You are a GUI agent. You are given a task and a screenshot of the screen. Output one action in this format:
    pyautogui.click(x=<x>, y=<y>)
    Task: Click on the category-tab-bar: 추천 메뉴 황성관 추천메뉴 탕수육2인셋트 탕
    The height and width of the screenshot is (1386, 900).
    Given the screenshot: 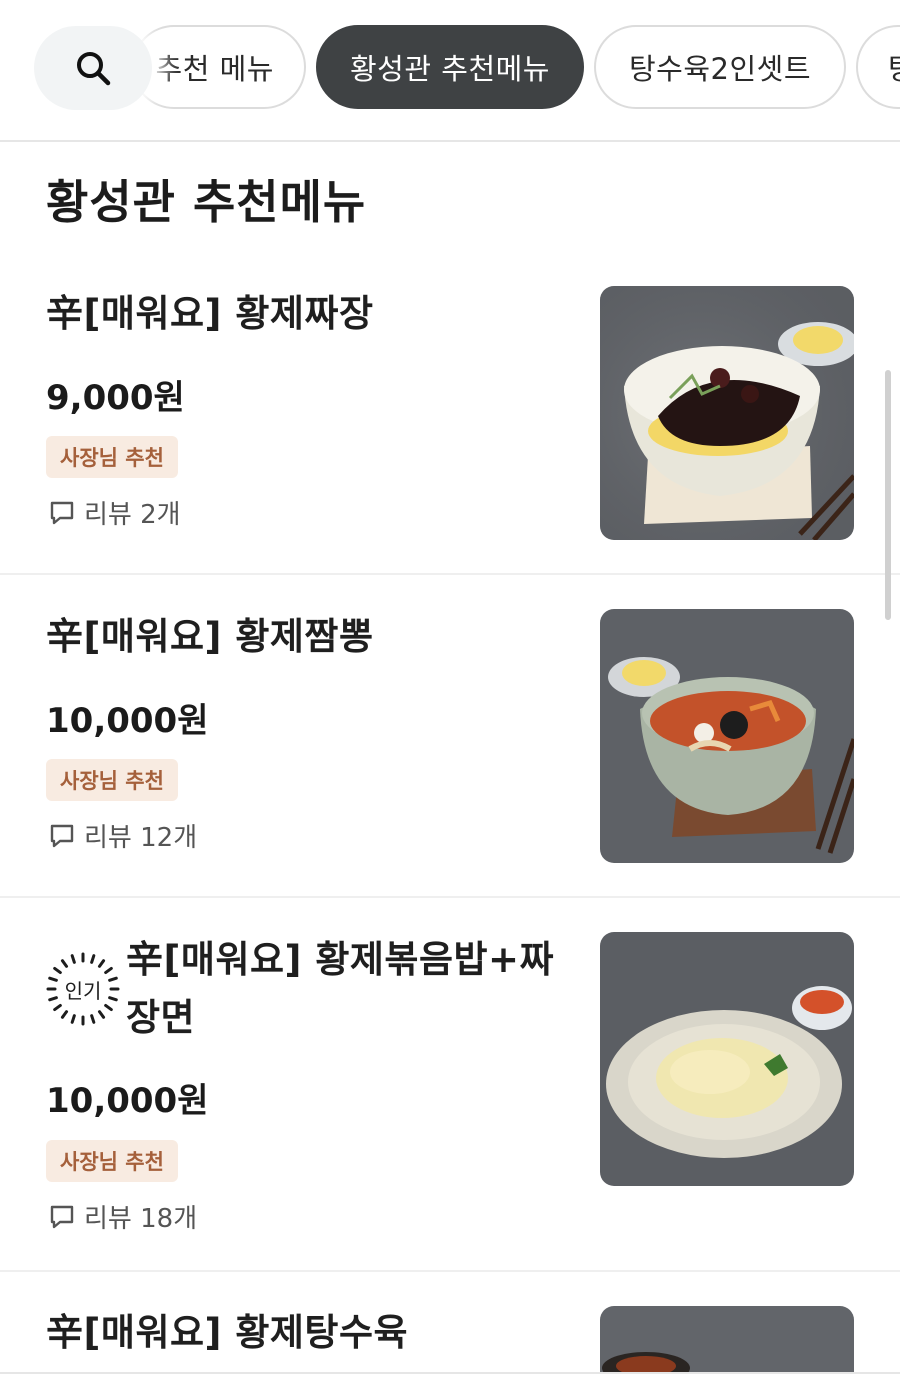 What is the action you would take?
    pyautogui.click(x=450, y=71)
    